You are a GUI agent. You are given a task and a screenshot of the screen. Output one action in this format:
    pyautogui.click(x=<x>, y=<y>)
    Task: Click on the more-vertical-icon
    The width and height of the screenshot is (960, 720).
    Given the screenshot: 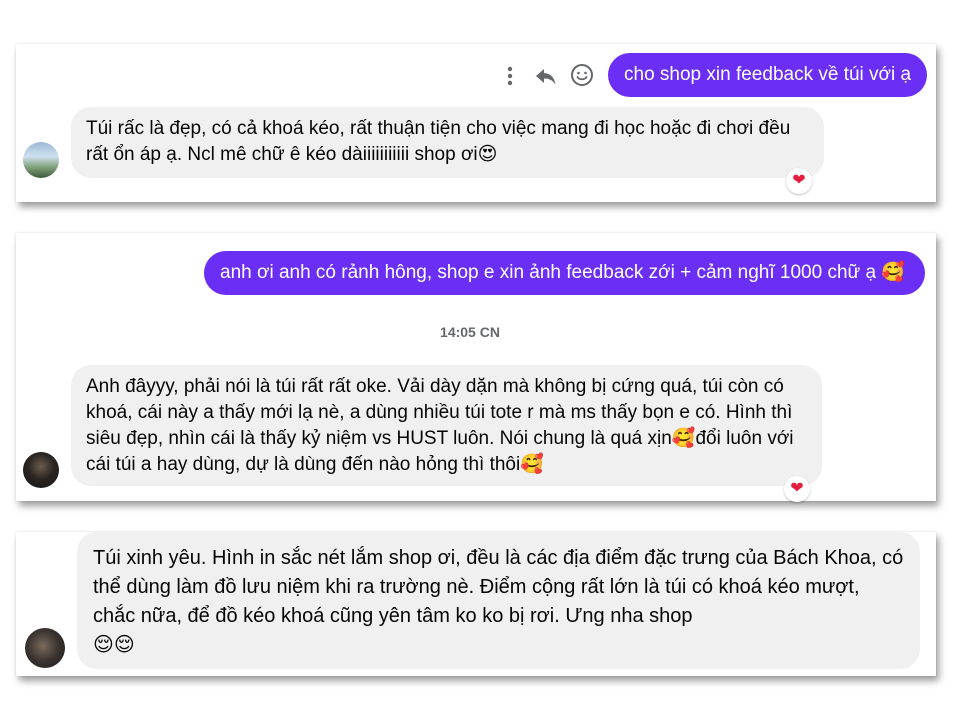 What is the action you would take?
    pyautogui.click(x=510, y=78)
    